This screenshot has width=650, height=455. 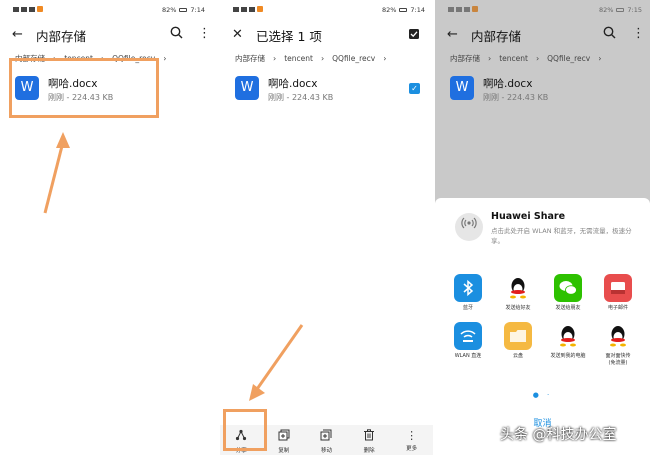 I want to click on copy-label: 复制, so click(x=284, y=451).